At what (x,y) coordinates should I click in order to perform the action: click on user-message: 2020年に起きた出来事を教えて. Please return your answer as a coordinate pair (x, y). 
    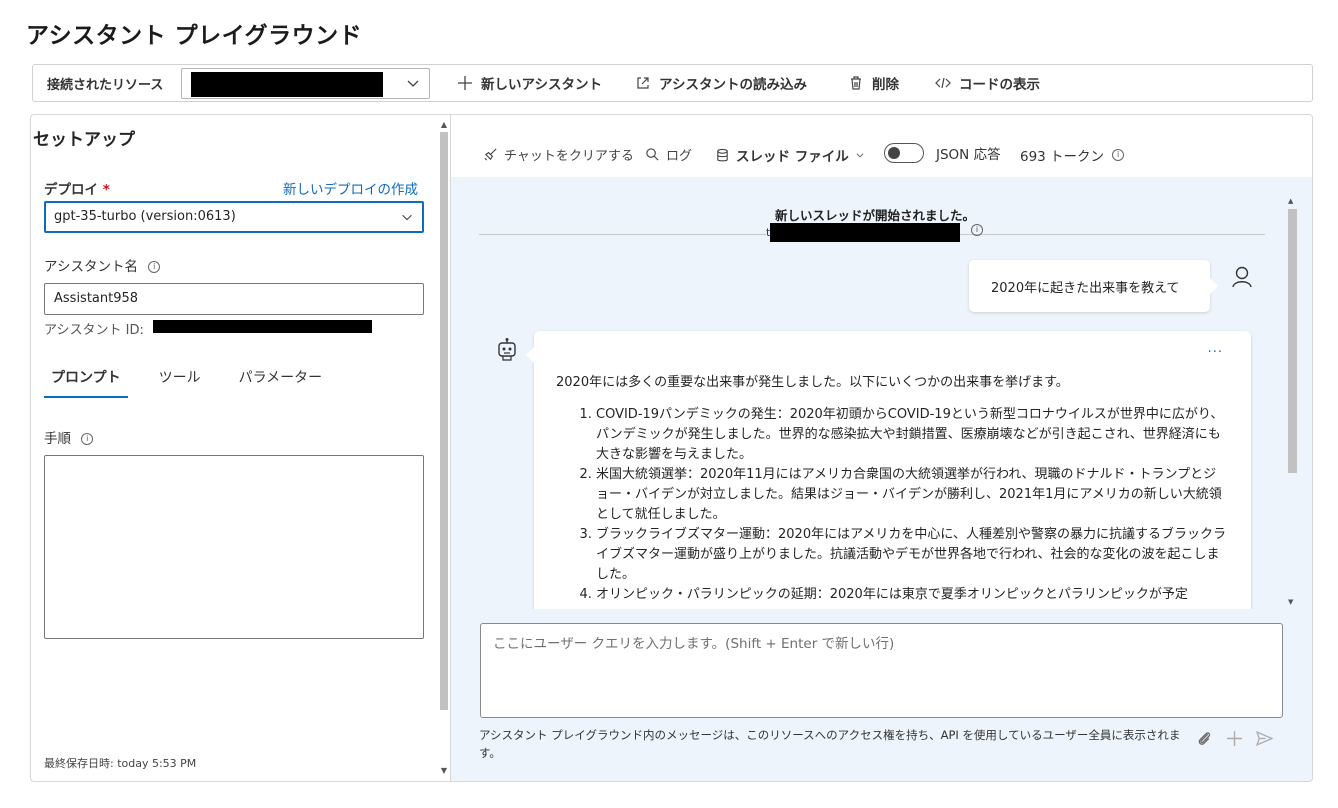
    Looking at the image, I should click on (1093, 286).